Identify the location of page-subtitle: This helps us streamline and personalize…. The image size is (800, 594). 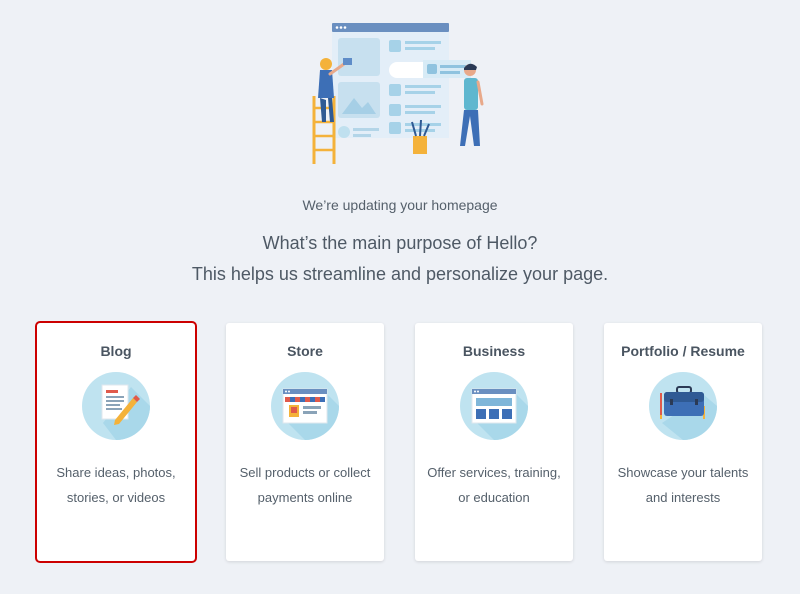
(400, 274).